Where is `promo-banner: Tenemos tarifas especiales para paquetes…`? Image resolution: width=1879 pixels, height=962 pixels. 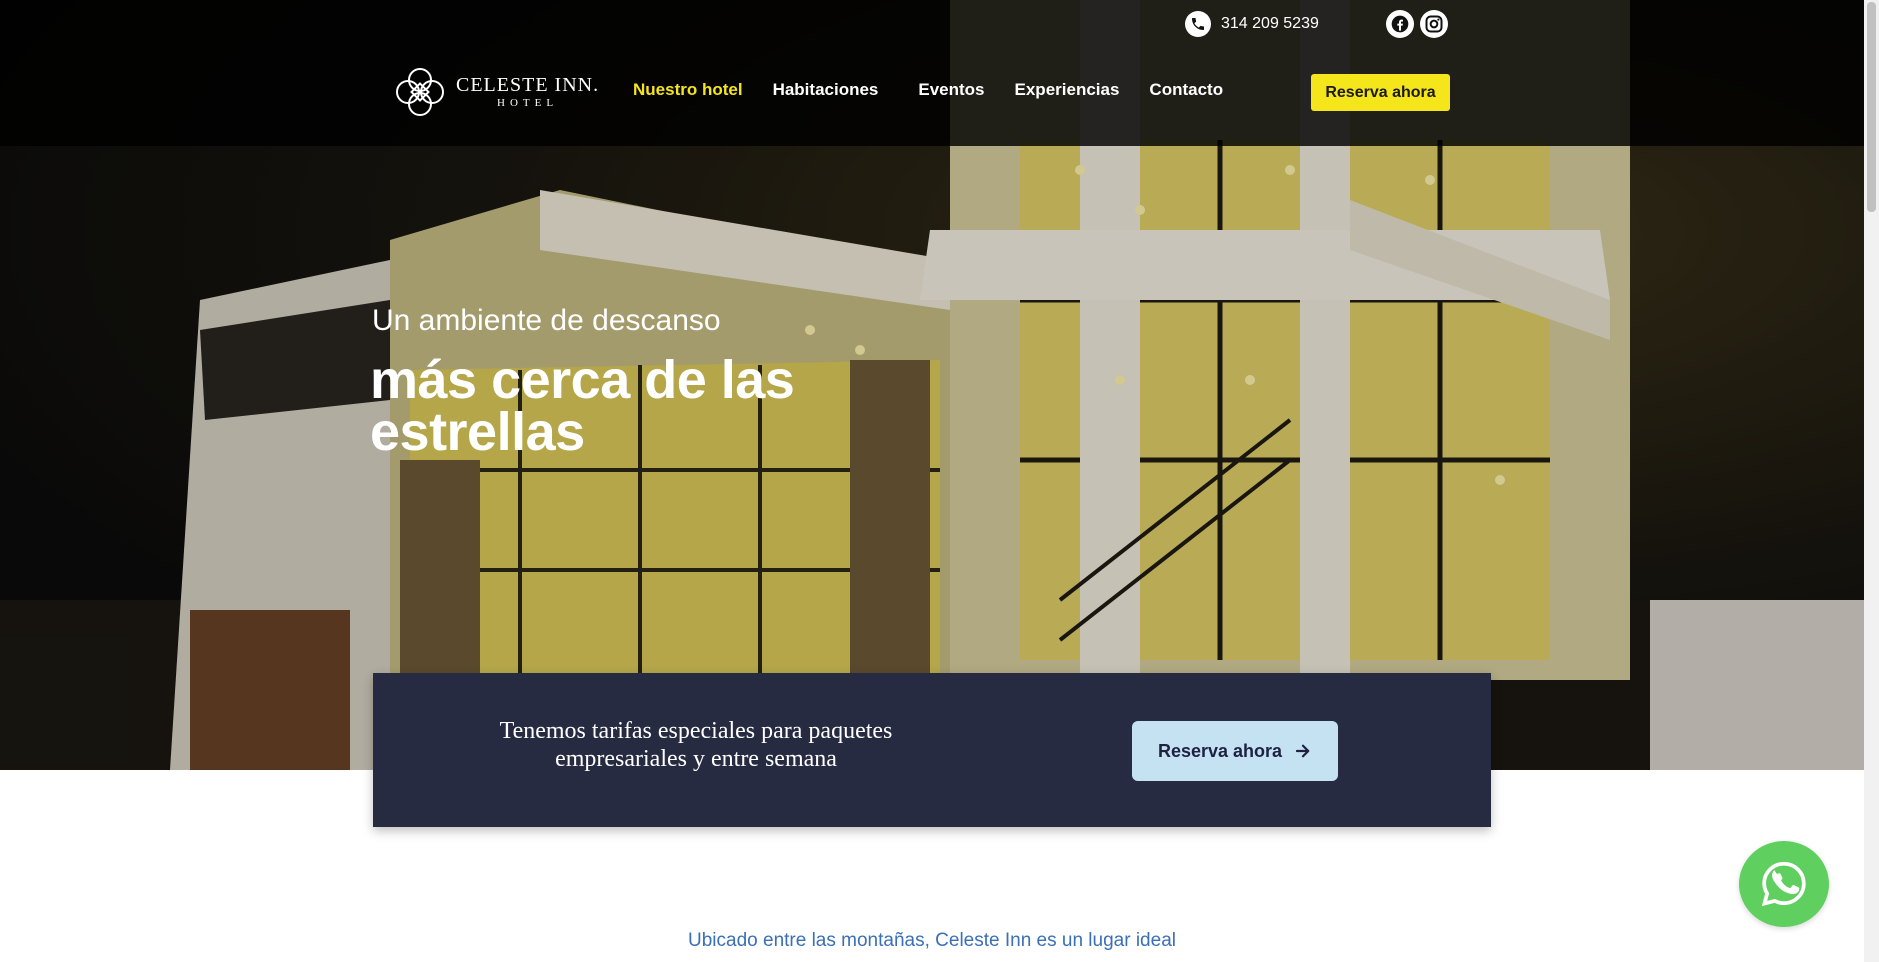 promo-banner: Tenemos tarifas especiales para paquetes… is located at coordinates (932, 750).